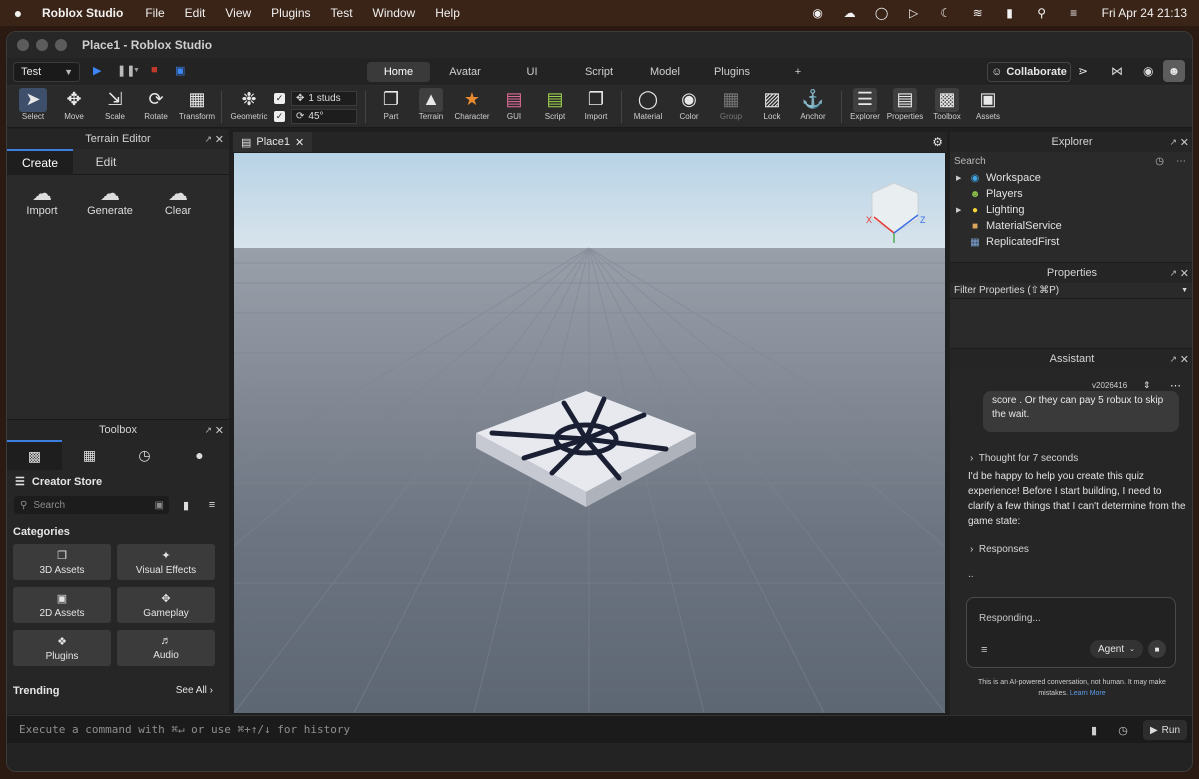 The image size is (1199, 779). I want to click on tree-item-players: ☻ Players, so click(1071, 194).